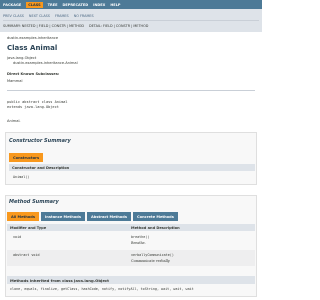 Image resolution: width=320 pixels, height=300 pixels. I want to click on method-row-1-modifier: void, so click(17, 237).